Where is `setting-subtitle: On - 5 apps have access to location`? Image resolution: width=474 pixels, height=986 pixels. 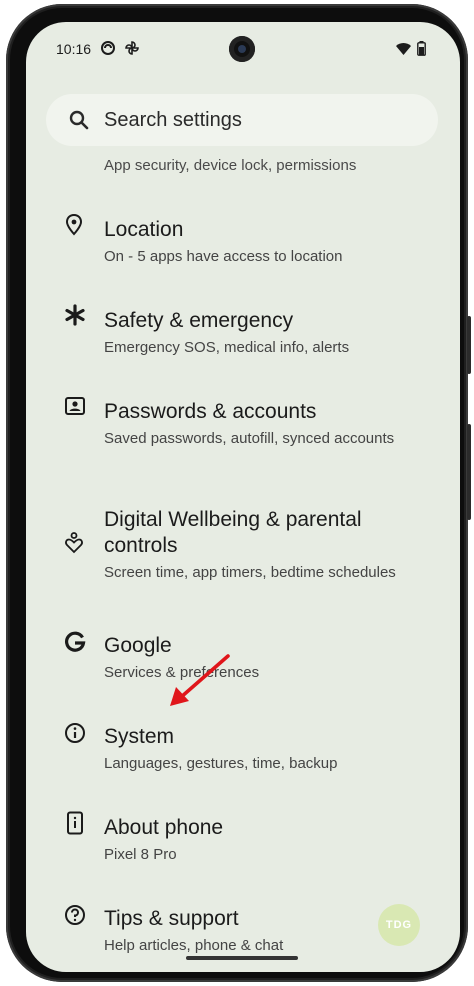
setting-subtitle: On - 5 apps have access to location is located at coordinates (223, 256).